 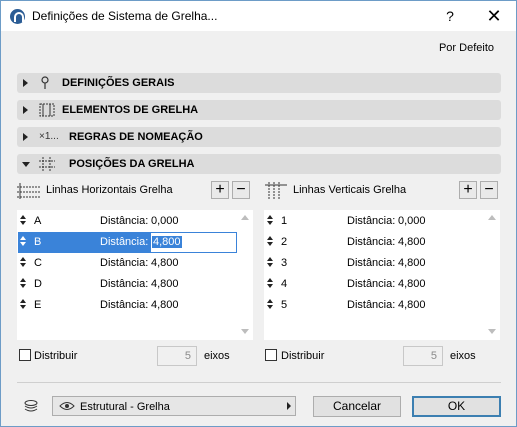 What do you see at coordinates (289, 406) in the screenshot?
I see `dropdown-arrow-icon` at bounding box center [289, 406].